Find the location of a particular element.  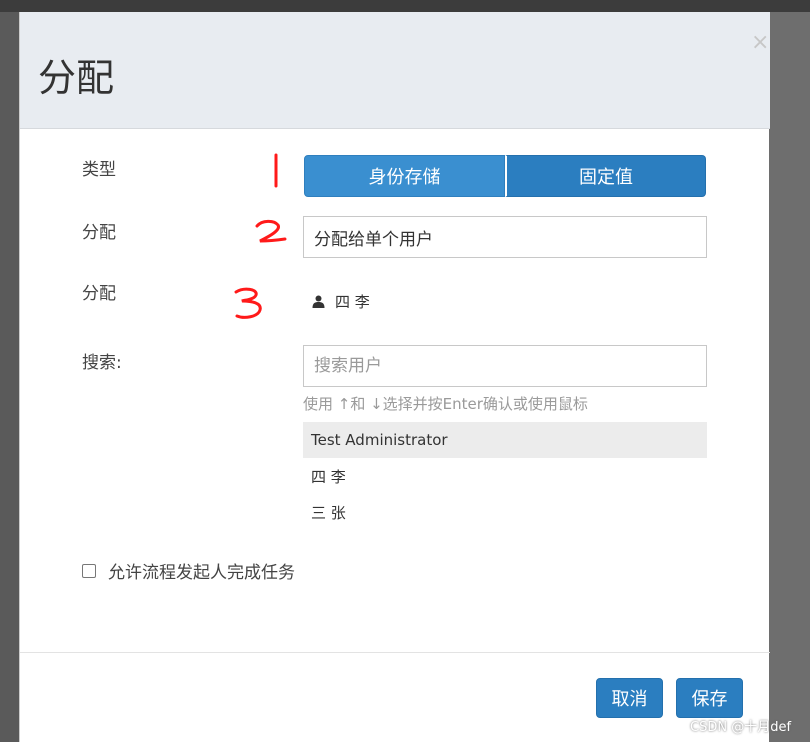

watermark: CSDN @十月def is located at coordinates (741, 727).